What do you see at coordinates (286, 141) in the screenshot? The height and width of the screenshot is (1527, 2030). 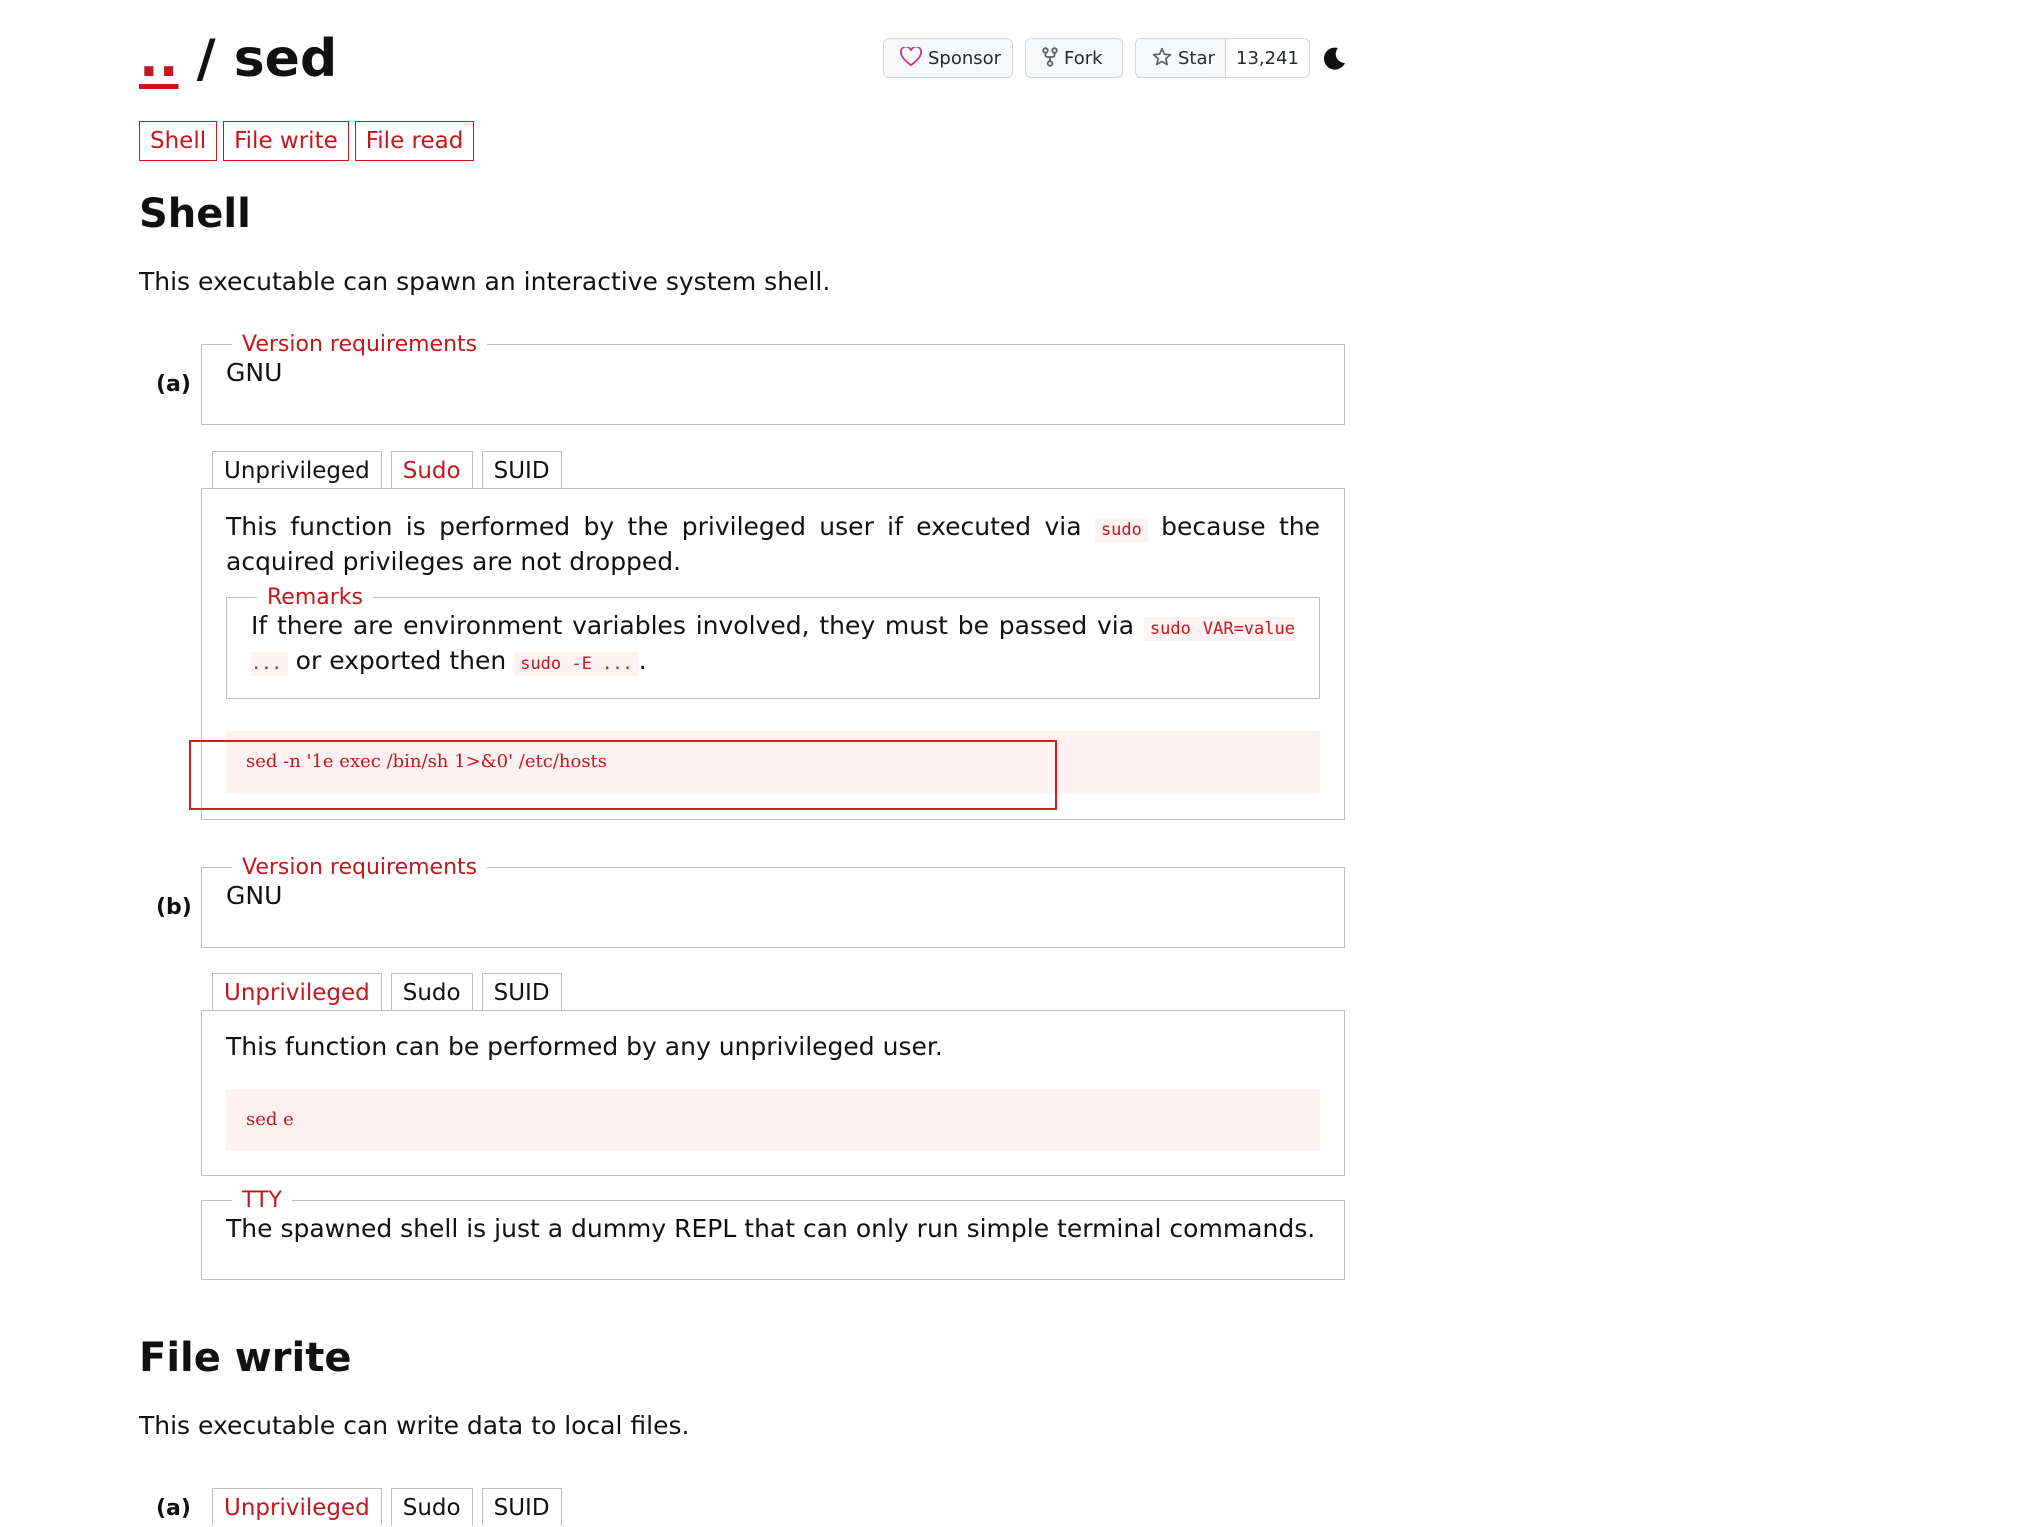 I see `tag-file-write: File write` at bounding box center [286, 141].